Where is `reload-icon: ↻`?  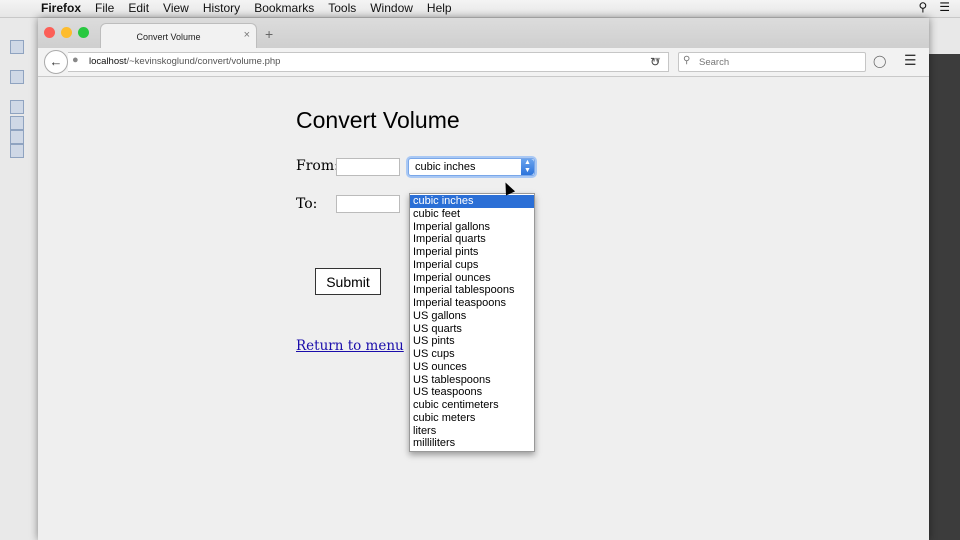
reload-icon: ↻ is located at coordinates (655, 62).